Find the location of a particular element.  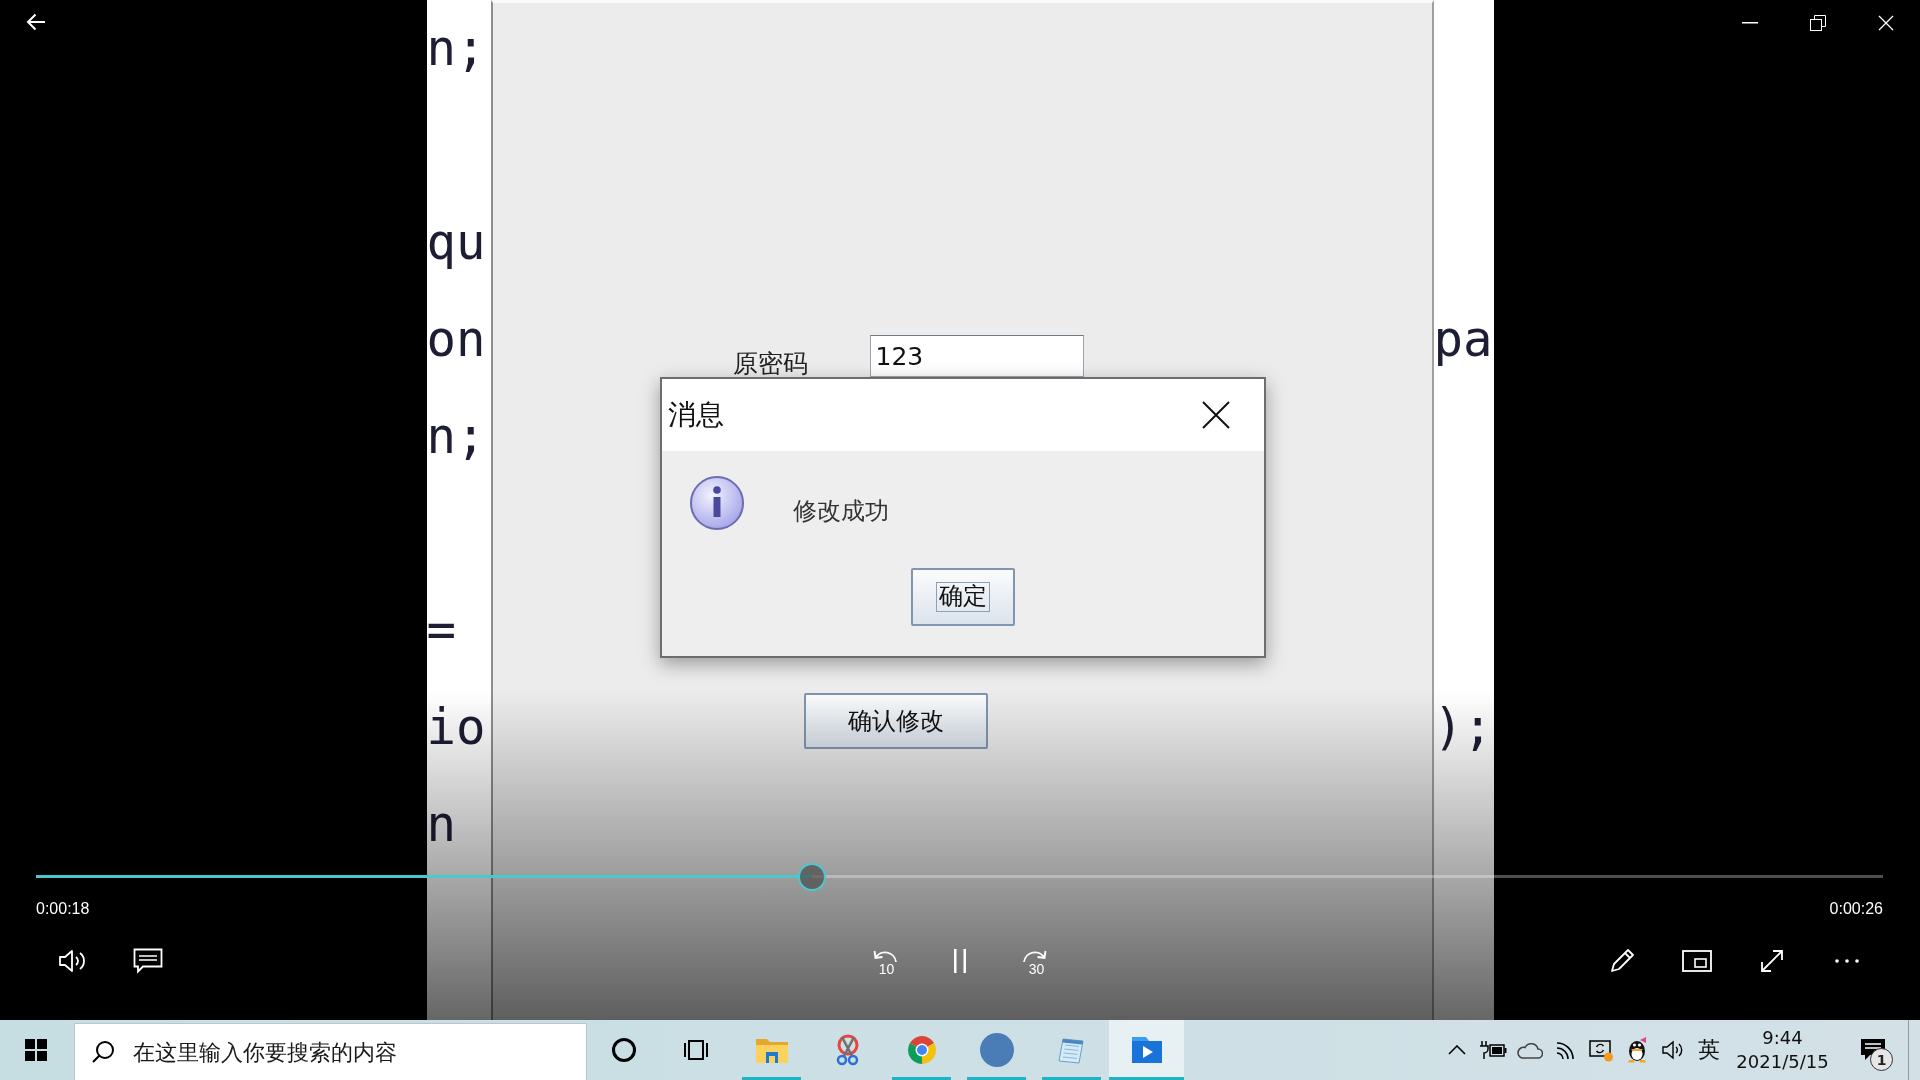

avatar-icon is located at coordinates (996, 1050).